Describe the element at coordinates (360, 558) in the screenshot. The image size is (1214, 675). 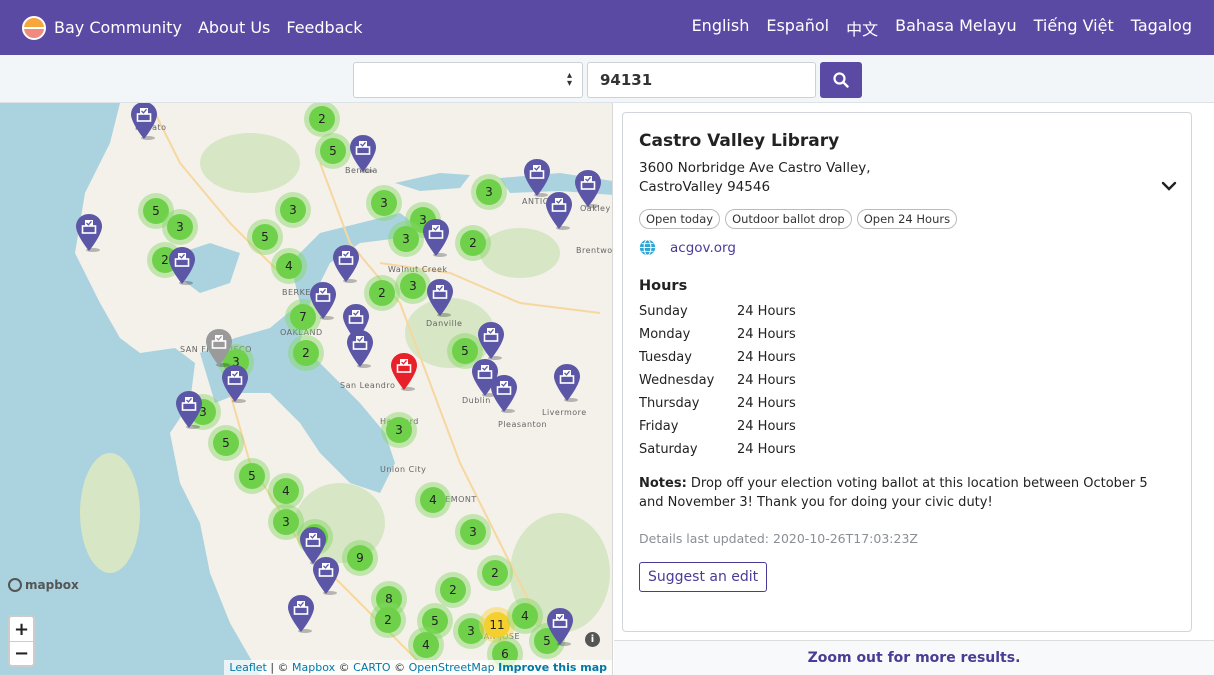
I see `marker-cluster: 9` at that location.